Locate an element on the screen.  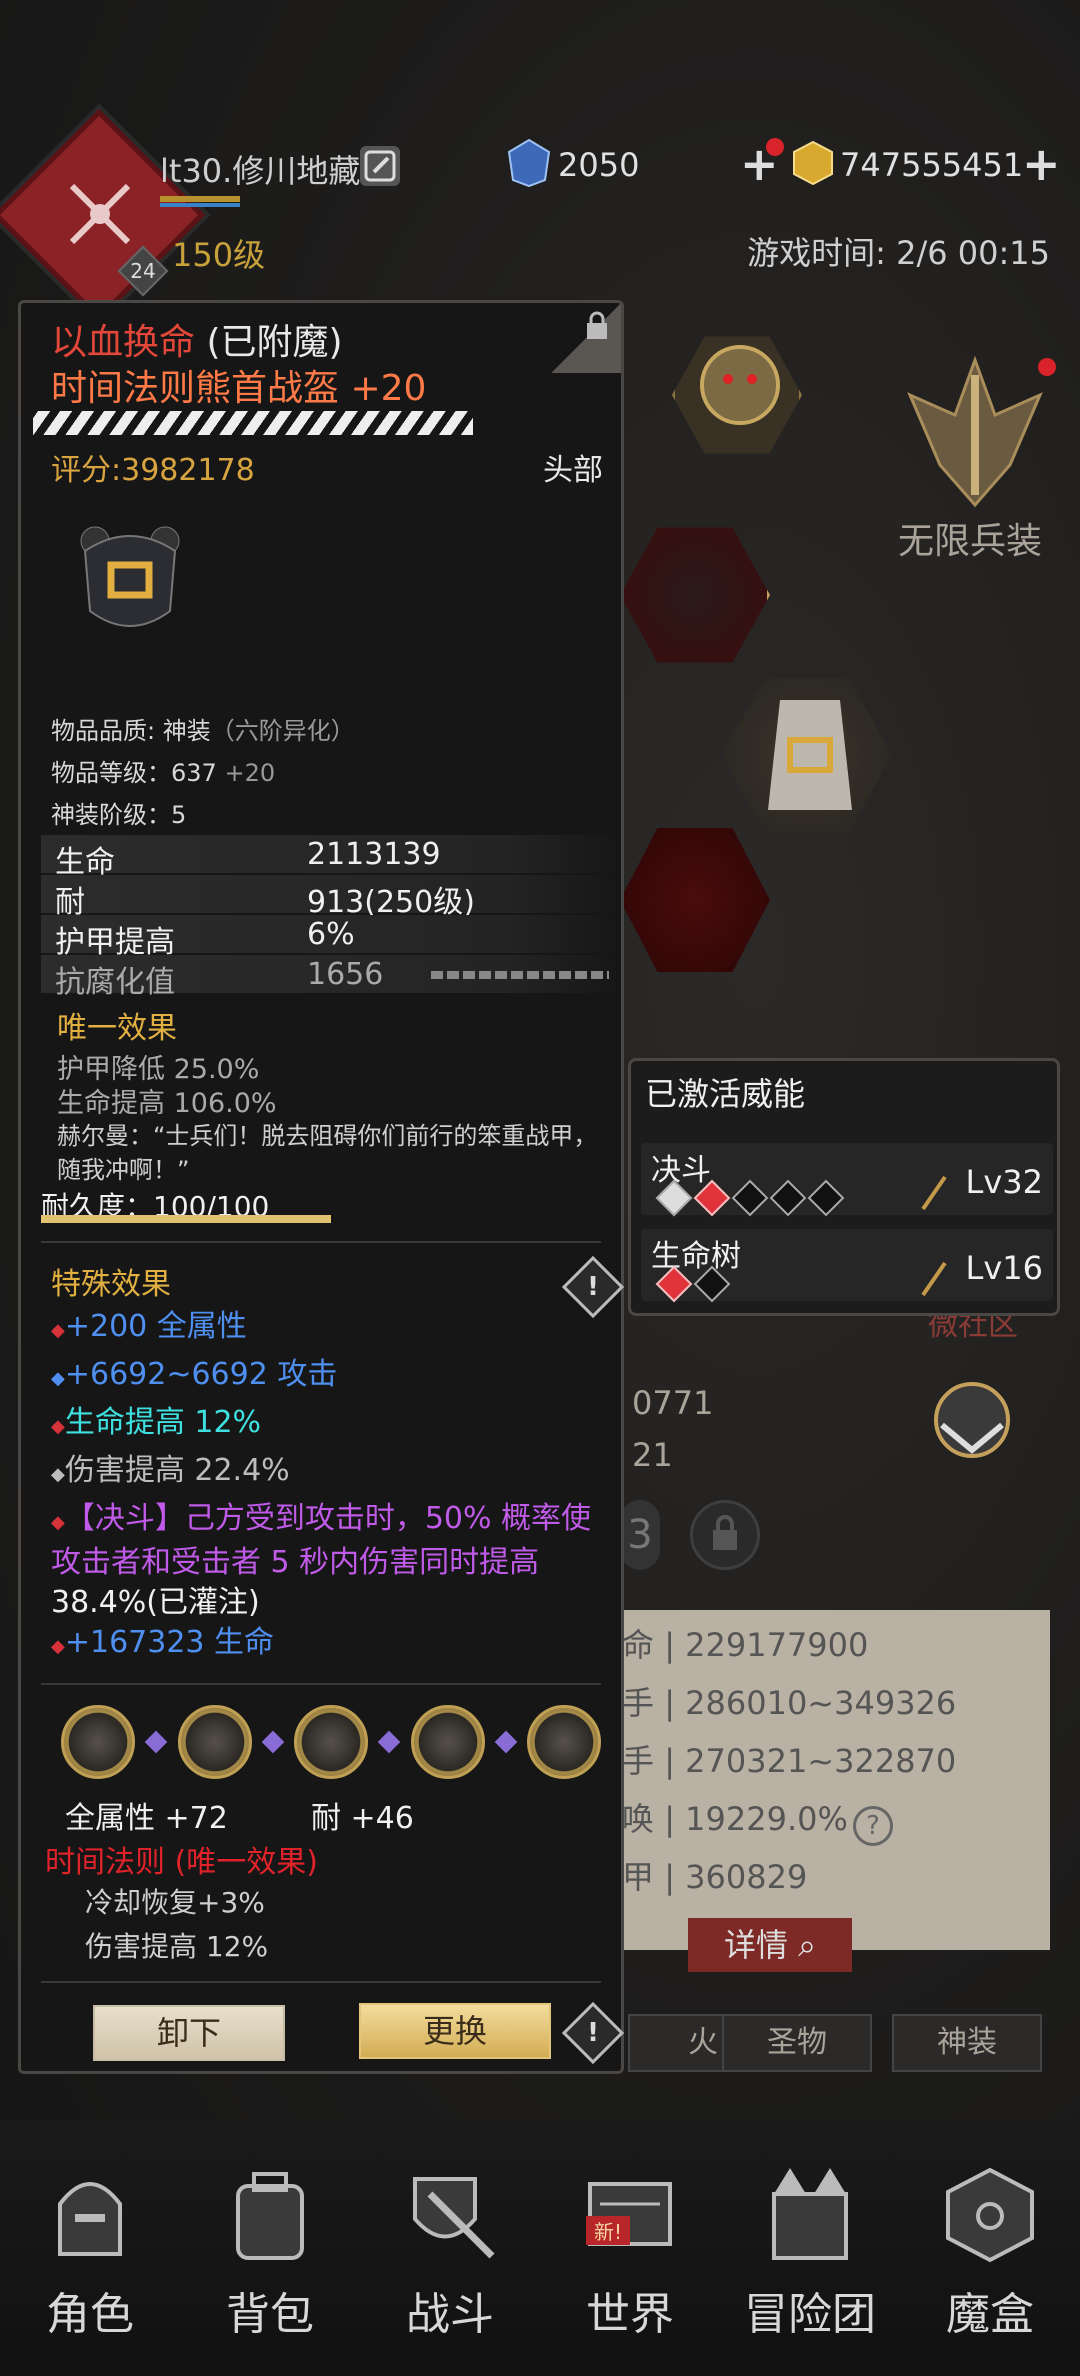
item-level: 物品等级：637 +20 is located at coordinates (163, 773).